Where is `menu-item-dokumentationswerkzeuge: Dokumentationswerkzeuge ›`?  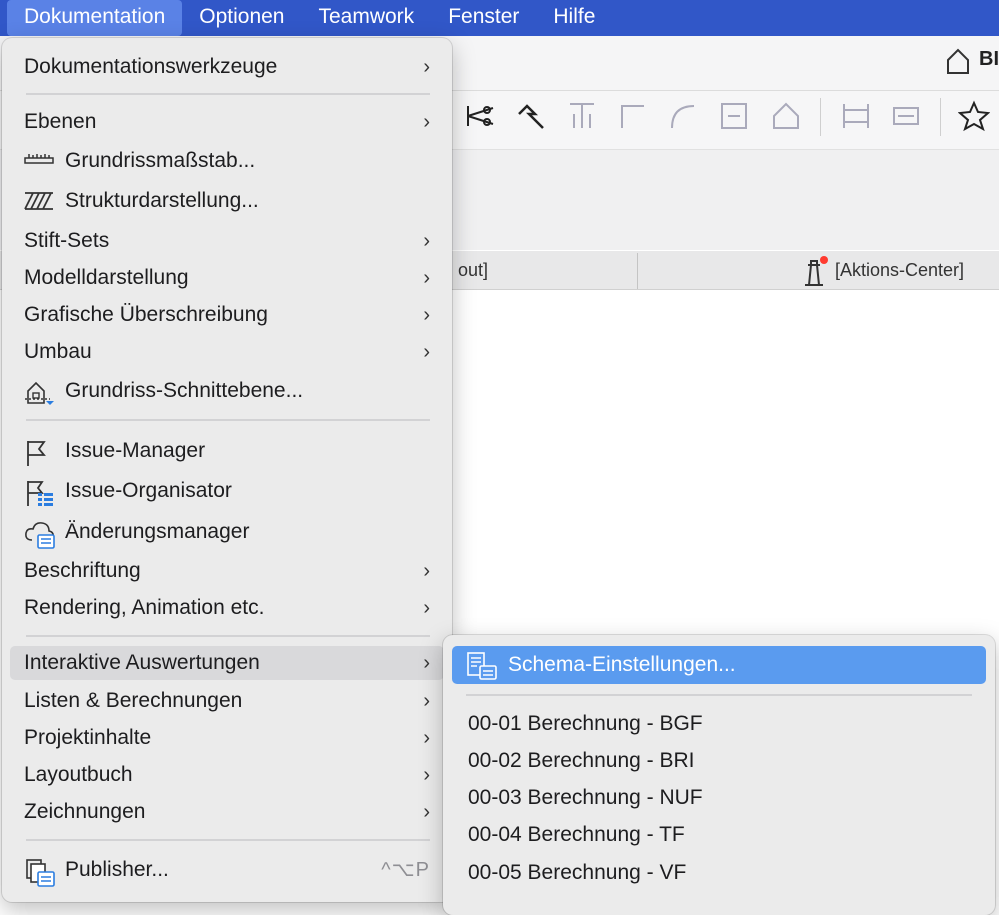
menu-item-dokumentationswerkzeuge: Dokumentationswerkzeuge › is located at coordinates (227, 67).